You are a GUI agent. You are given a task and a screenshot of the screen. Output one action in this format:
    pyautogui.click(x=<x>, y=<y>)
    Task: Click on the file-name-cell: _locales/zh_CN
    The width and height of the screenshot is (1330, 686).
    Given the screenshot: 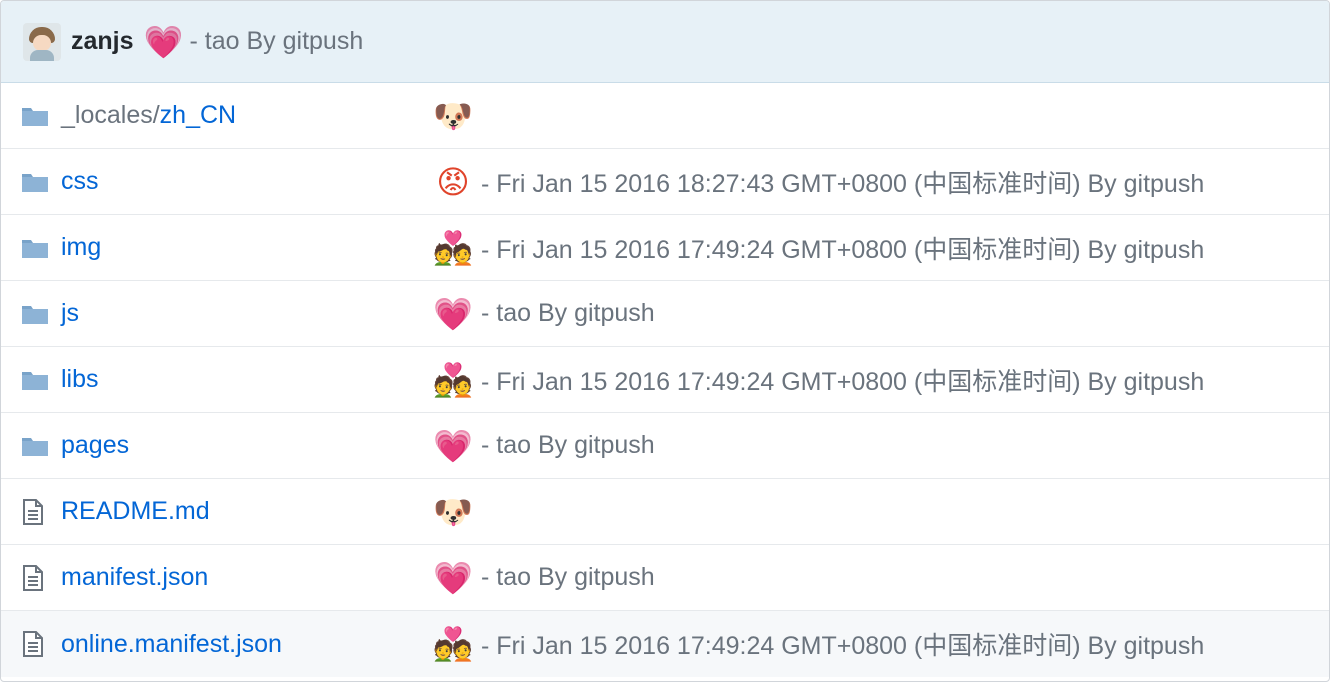 What is the action you would take?
    pyautogui.click(x=247, y=115)
    